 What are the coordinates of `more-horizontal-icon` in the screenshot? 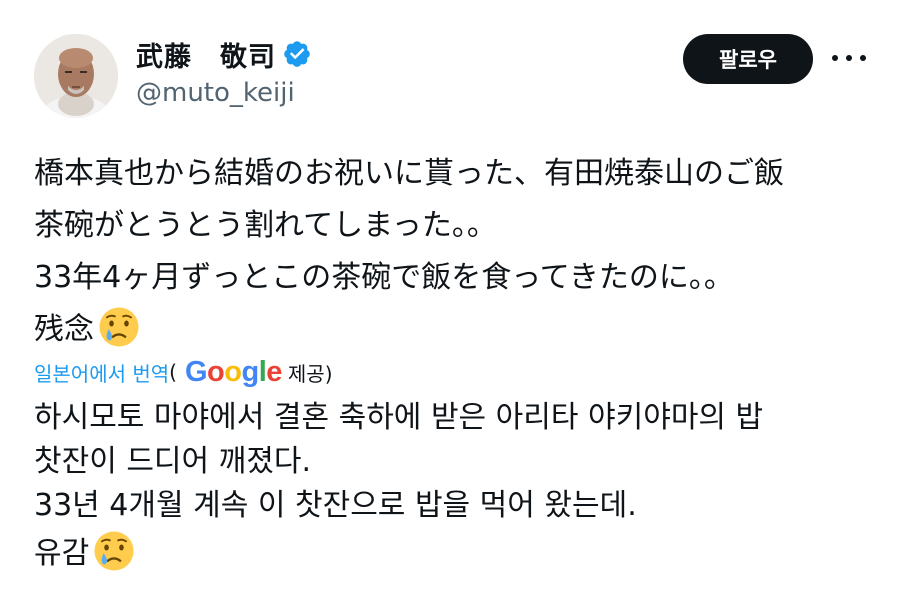 It's located at (849, 58).